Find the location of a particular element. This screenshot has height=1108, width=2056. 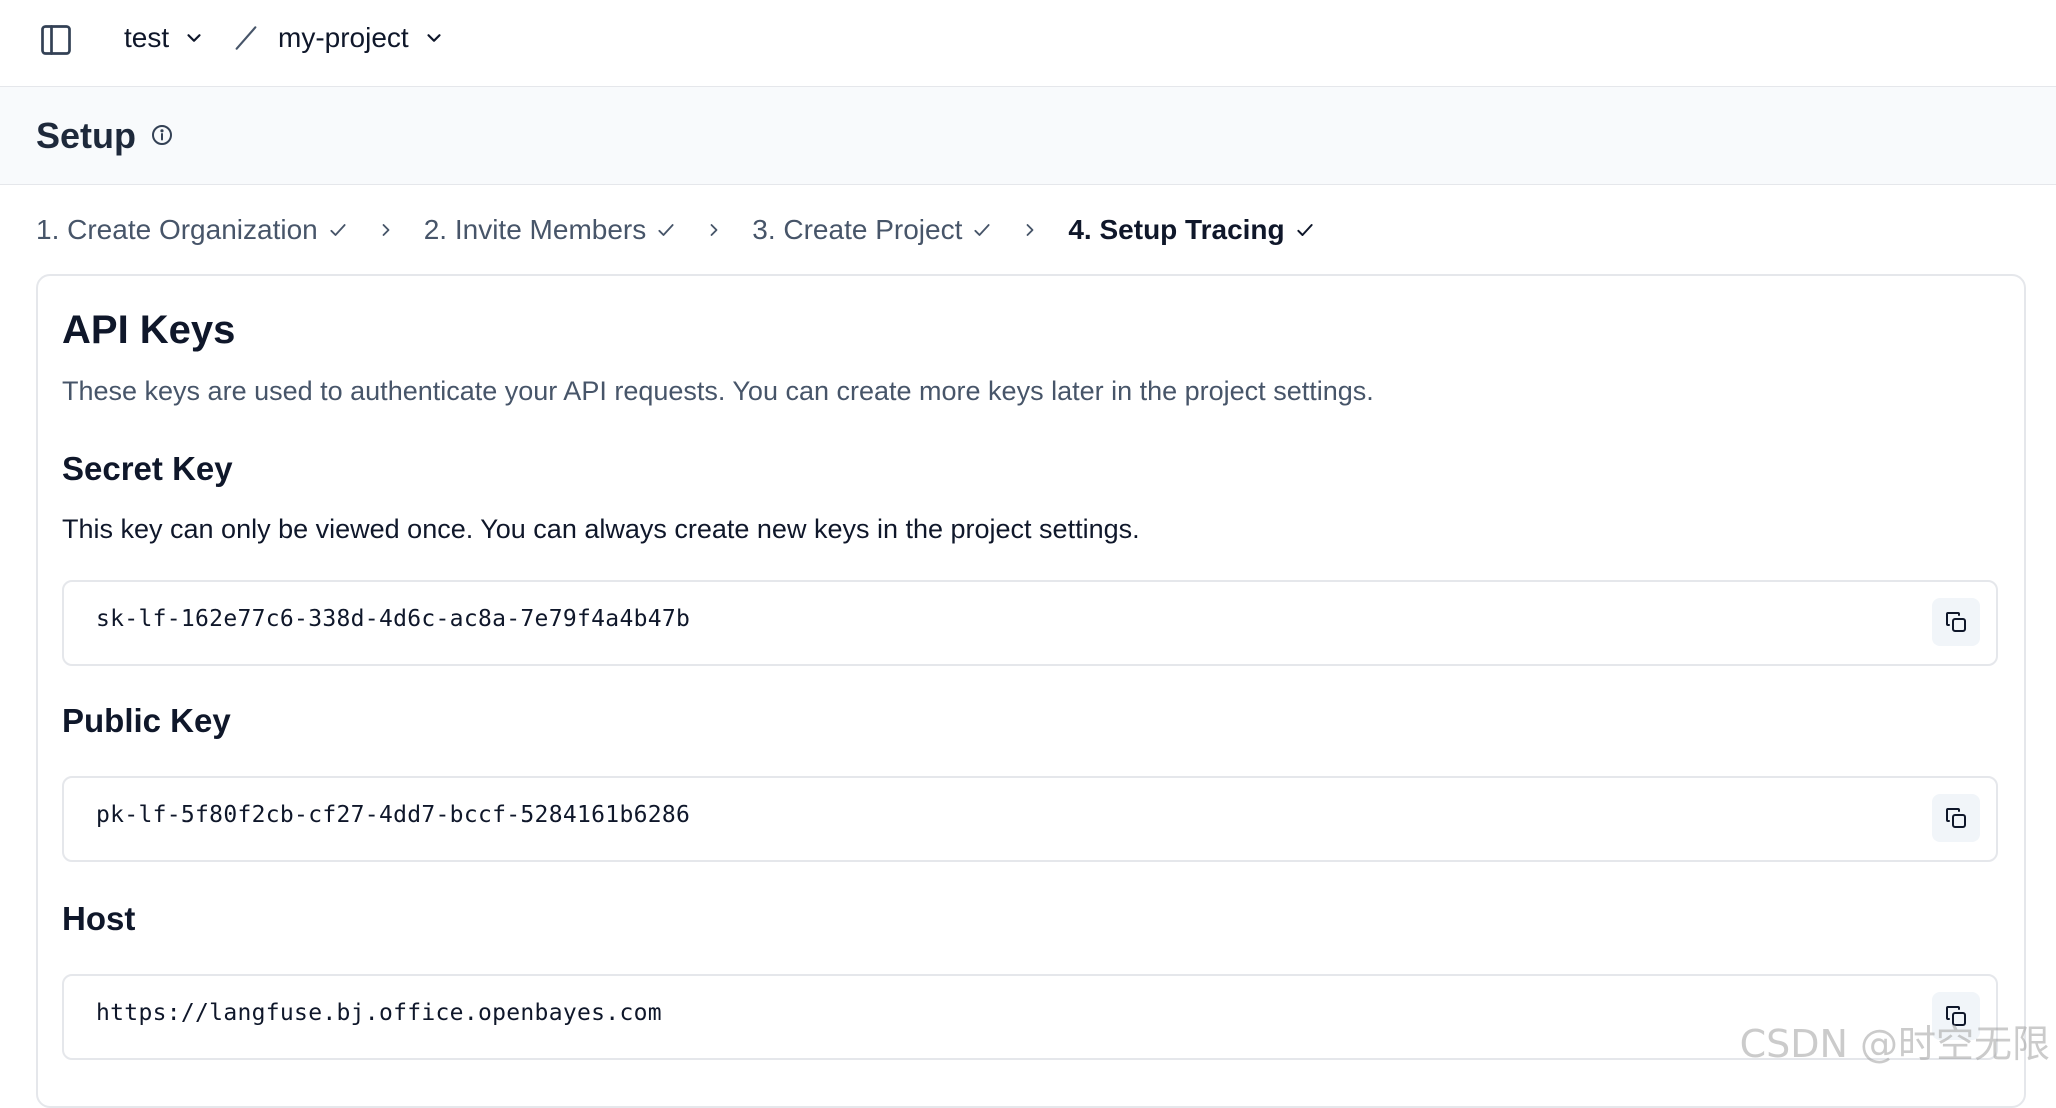

org-switcher: test is located at coordinates (164, 38).